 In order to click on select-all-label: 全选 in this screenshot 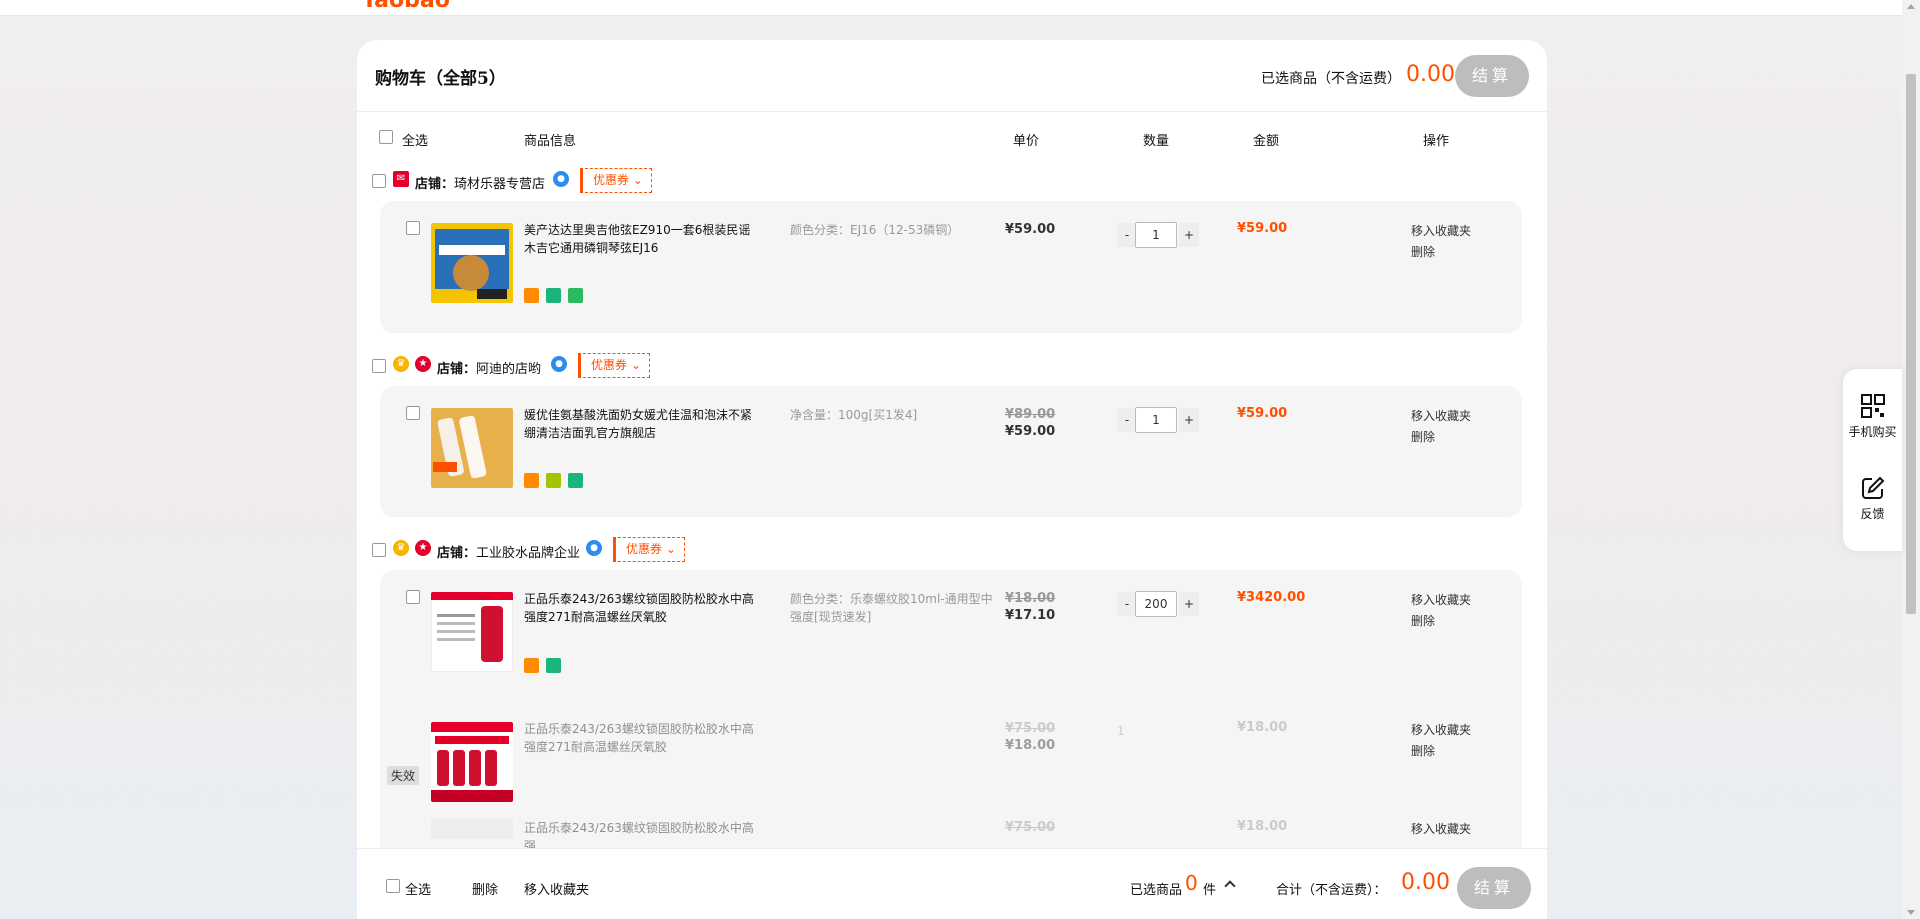, I will do `click(415, 139)`.